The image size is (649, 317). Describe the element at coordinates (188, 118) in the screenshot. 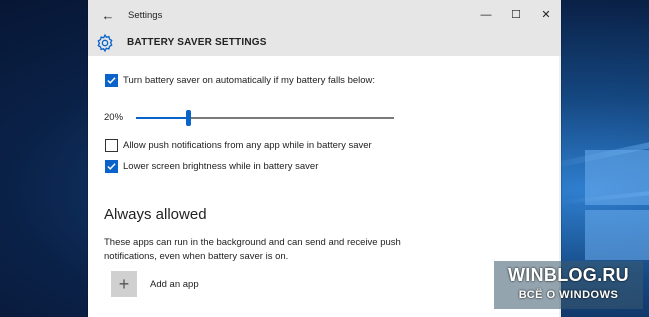

I see `slider-thumb` at that location.